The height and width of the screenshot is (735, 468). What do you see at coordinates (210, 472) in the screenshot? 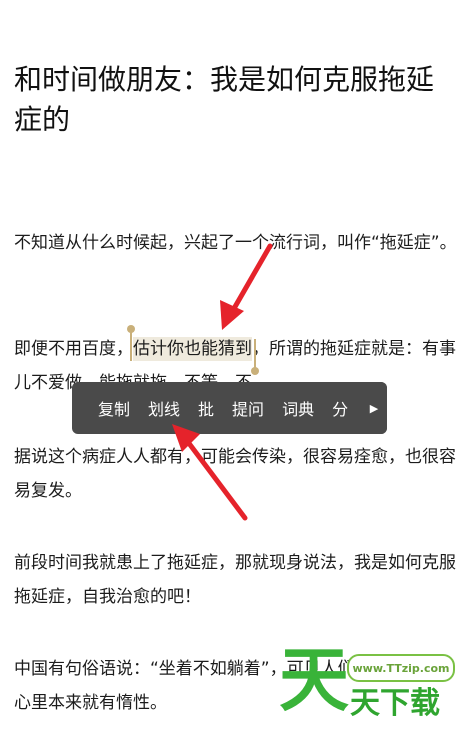
I see `arrow-up-icon` at bounding box center [210, 472].